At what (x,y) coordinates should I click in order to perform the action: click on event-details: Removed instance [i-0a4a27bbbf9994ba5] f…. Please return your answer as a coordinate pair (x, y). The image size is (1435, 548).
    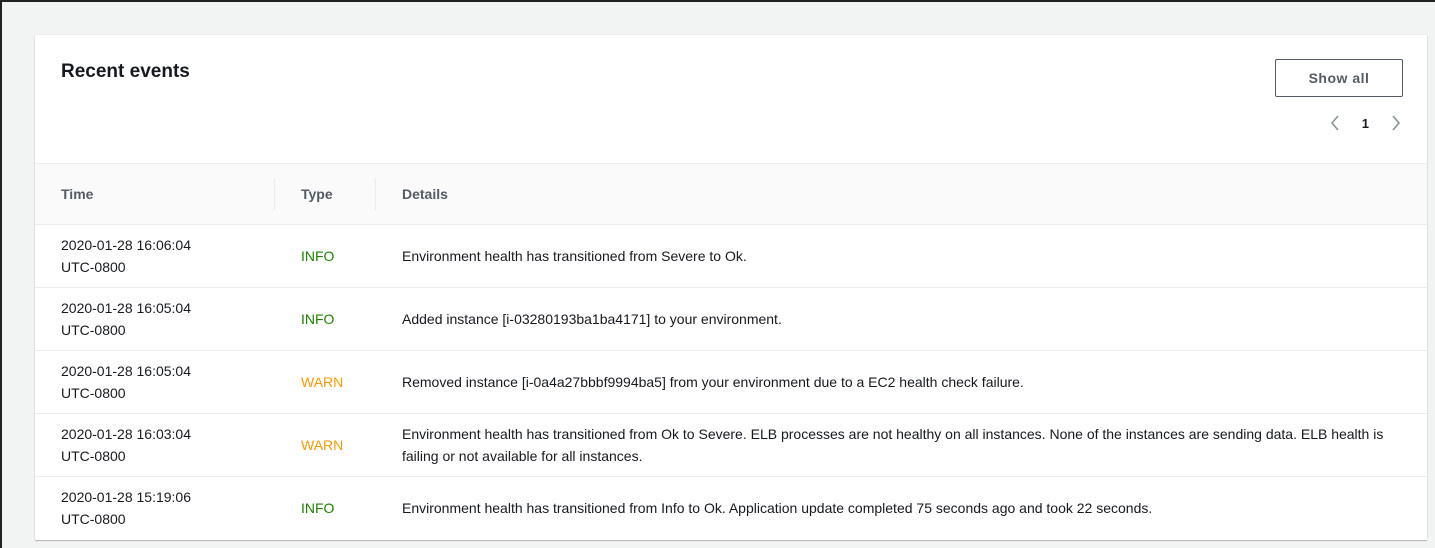
    Looking at the image, I should click on (901, 382).